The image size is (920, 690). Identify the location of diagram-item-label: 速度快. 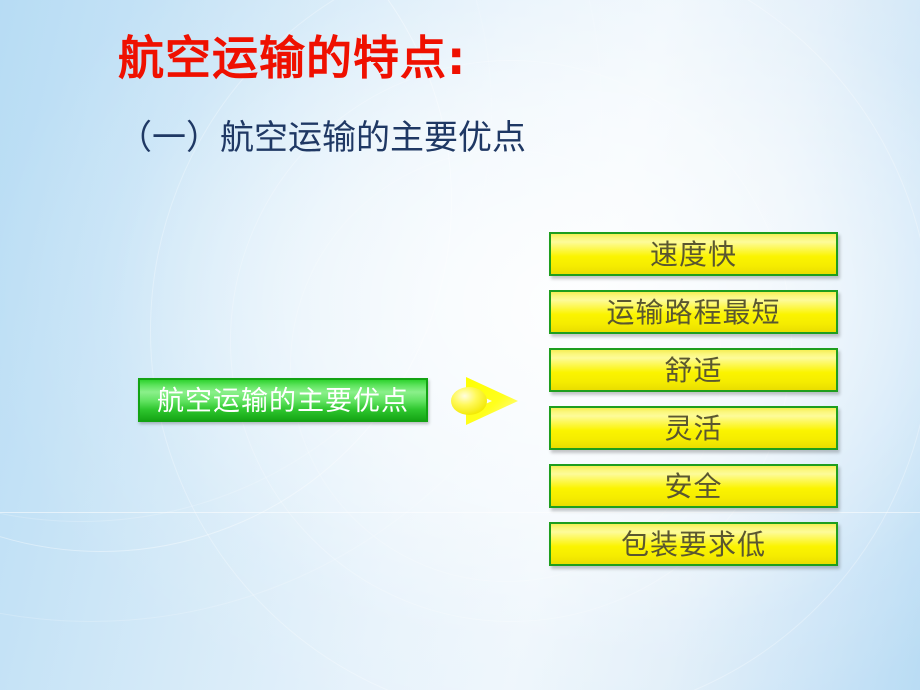
(693, 254).